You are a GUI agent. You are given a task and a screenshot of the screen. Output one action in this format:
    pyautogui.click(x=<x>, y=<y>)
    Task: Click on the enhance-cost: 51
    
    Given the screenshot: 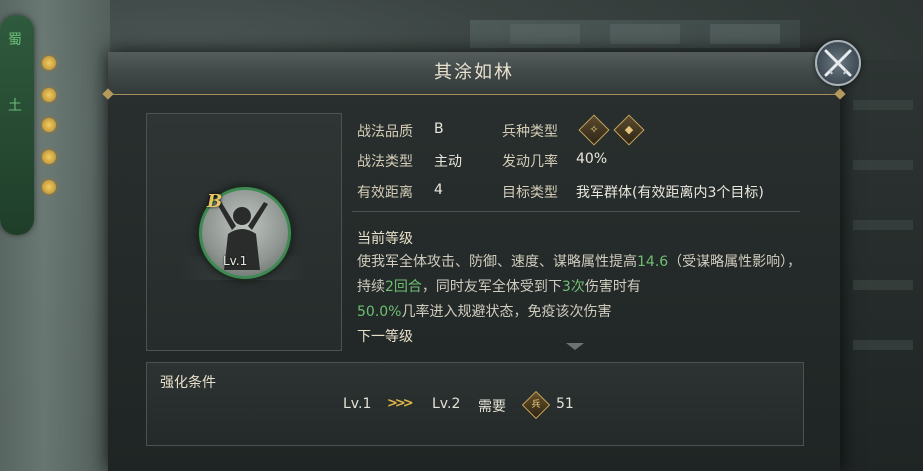 What is the action you would take?
    pyautogui.click(x=565, y=404)
    